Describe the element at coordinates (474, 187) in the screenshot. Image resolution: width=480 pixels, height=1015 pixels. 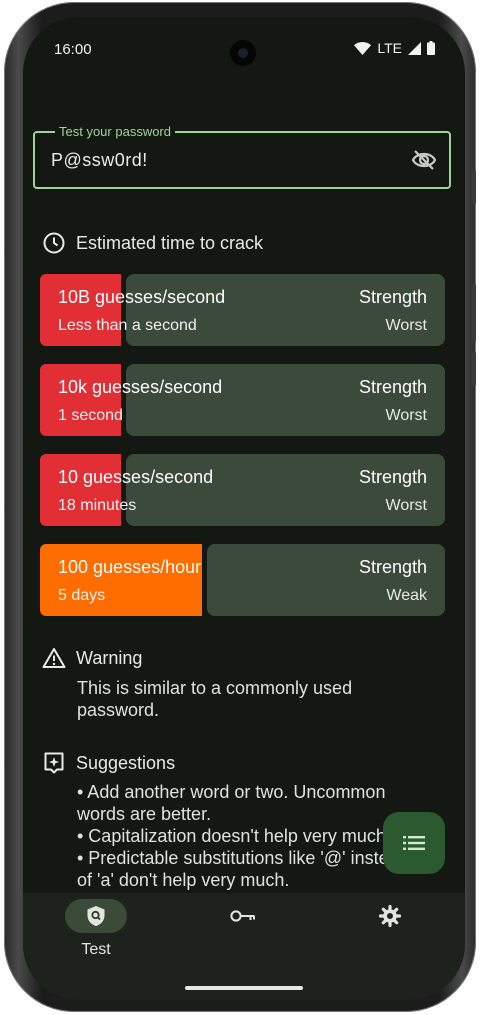
I see `volume-button` at that location.